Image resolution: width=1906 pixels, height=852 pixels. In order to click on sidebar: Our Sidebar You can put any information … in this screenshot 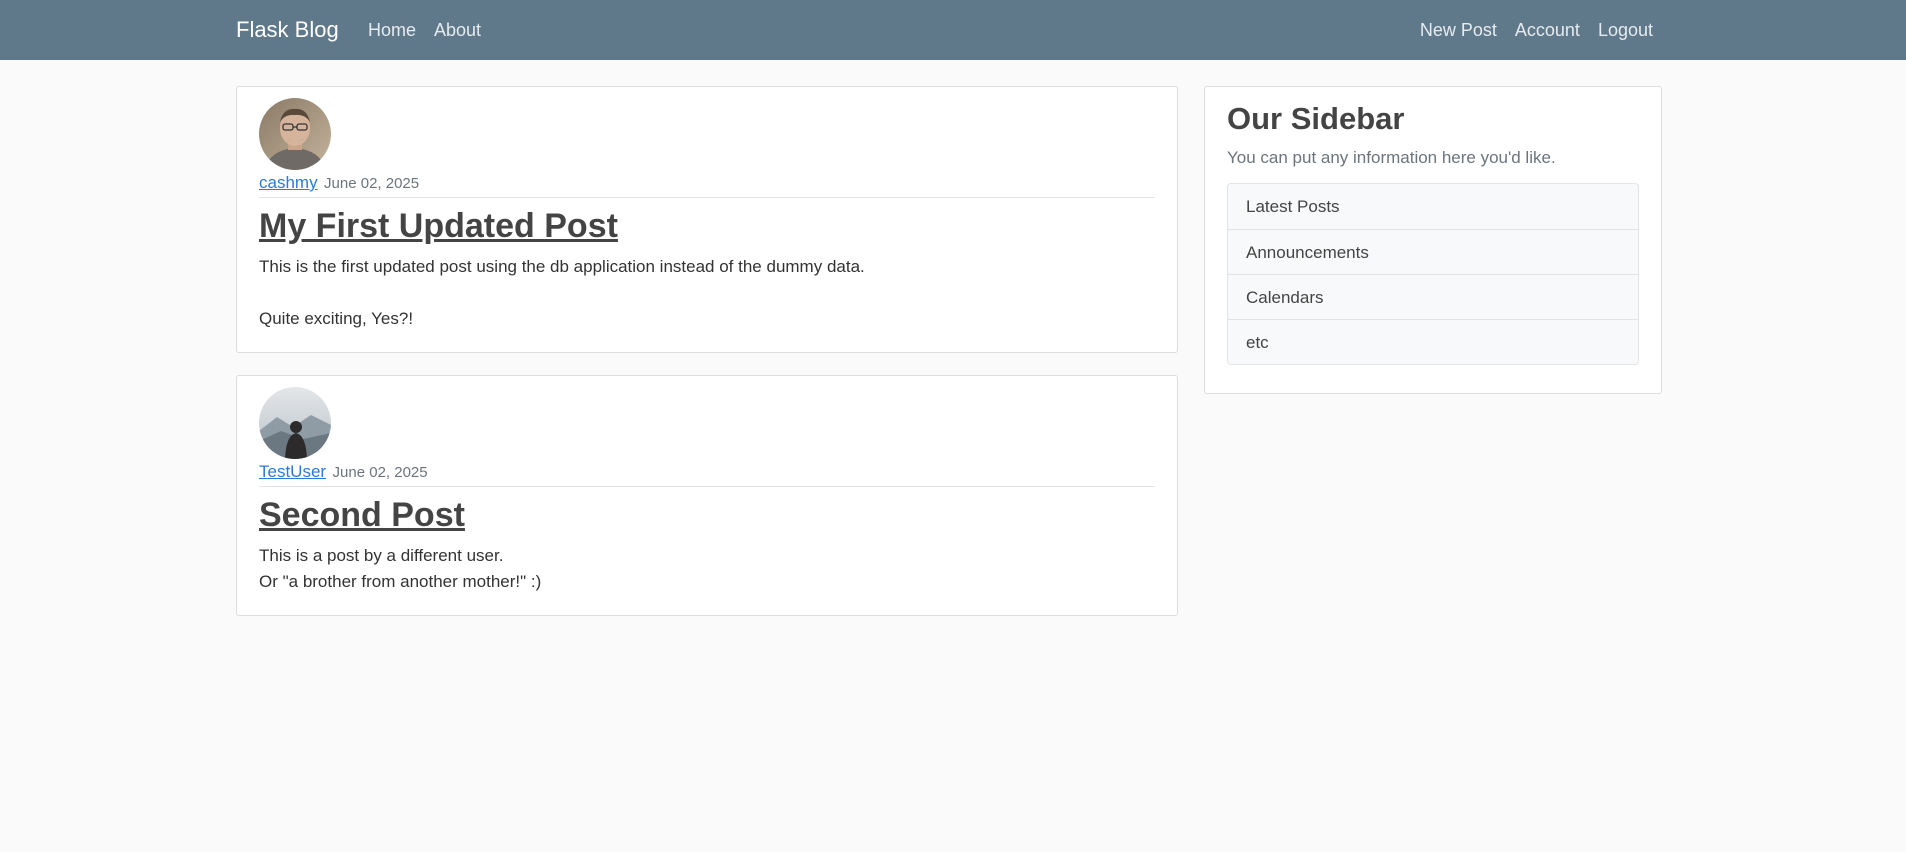, I will do `click(1433, 240)`.